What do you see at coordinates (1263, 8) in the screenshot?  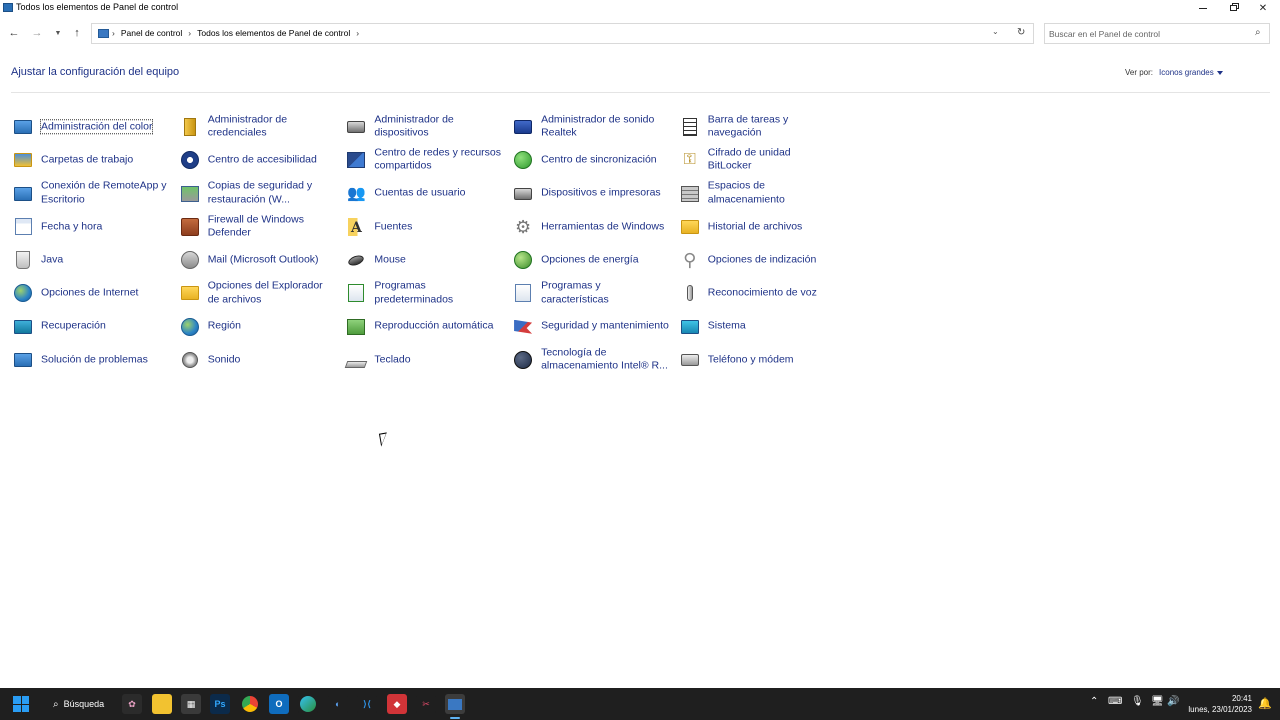 I see `close-button: ✕` at bounding box center [1263, 8].